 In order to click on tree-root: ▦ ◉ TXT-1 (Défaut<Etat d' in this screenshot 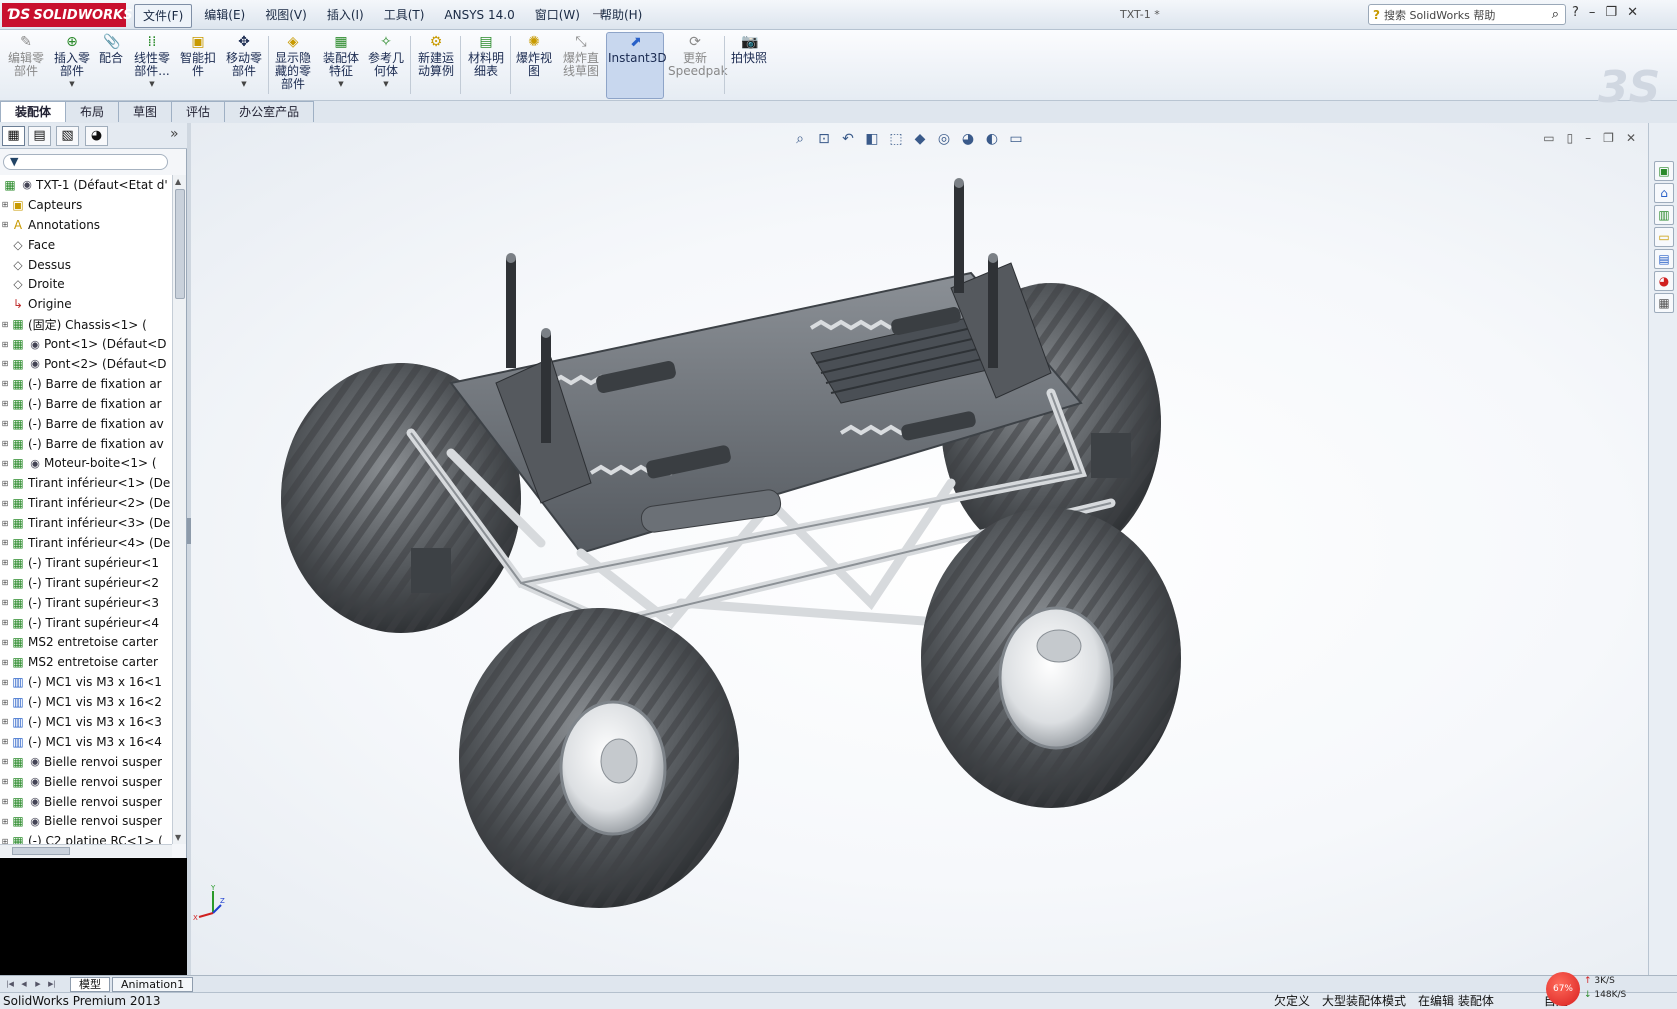, I will do `click(86, 185)`.